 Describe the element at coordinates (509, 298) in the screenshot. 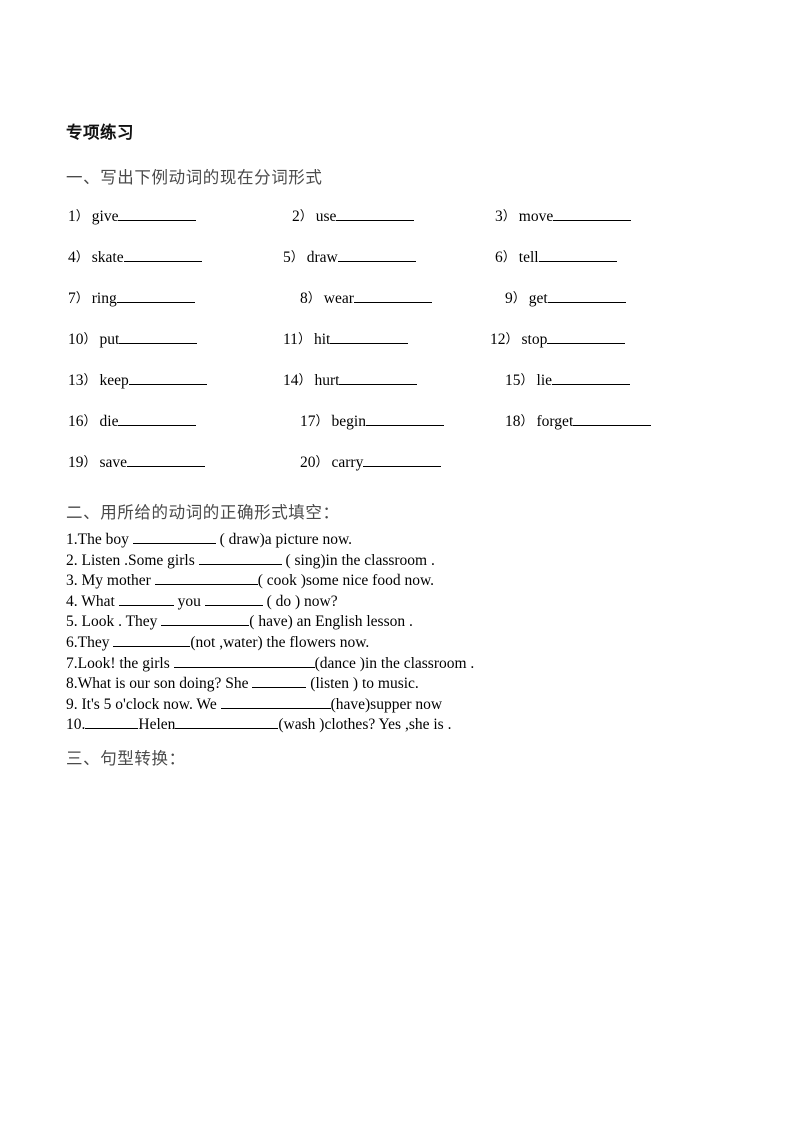

I see `verb-item-number: 9` at that location.